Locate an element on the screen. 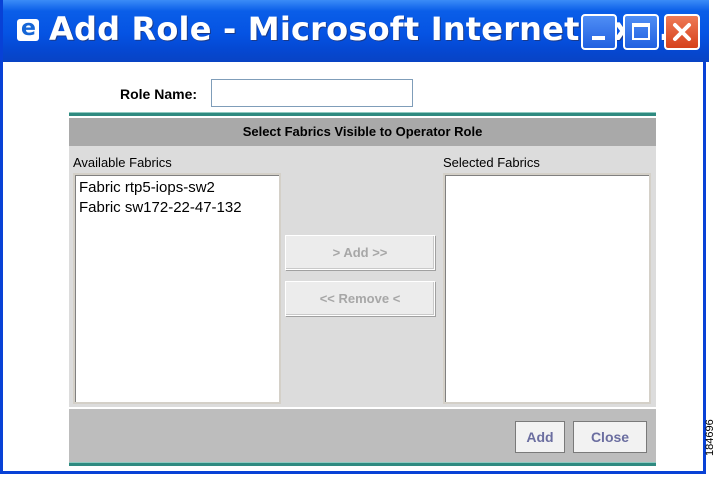 Image resolution: width=723 pixels, height=483 pixels. close-icon is located at coordinates (682, 32).